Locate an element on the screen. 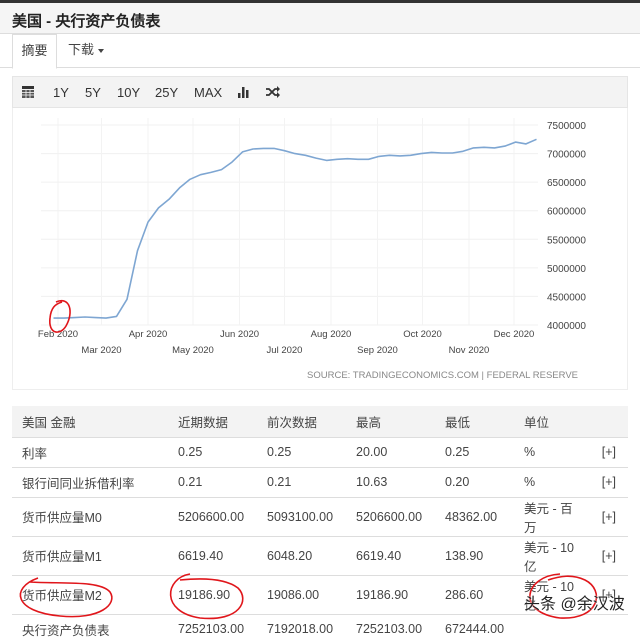 The width and height of the screenshot is (640, 644). table-row: 银行间同业拆借利率 0.21 0.21 10.63 0.20% [+] is located at coordinates (320, 481).